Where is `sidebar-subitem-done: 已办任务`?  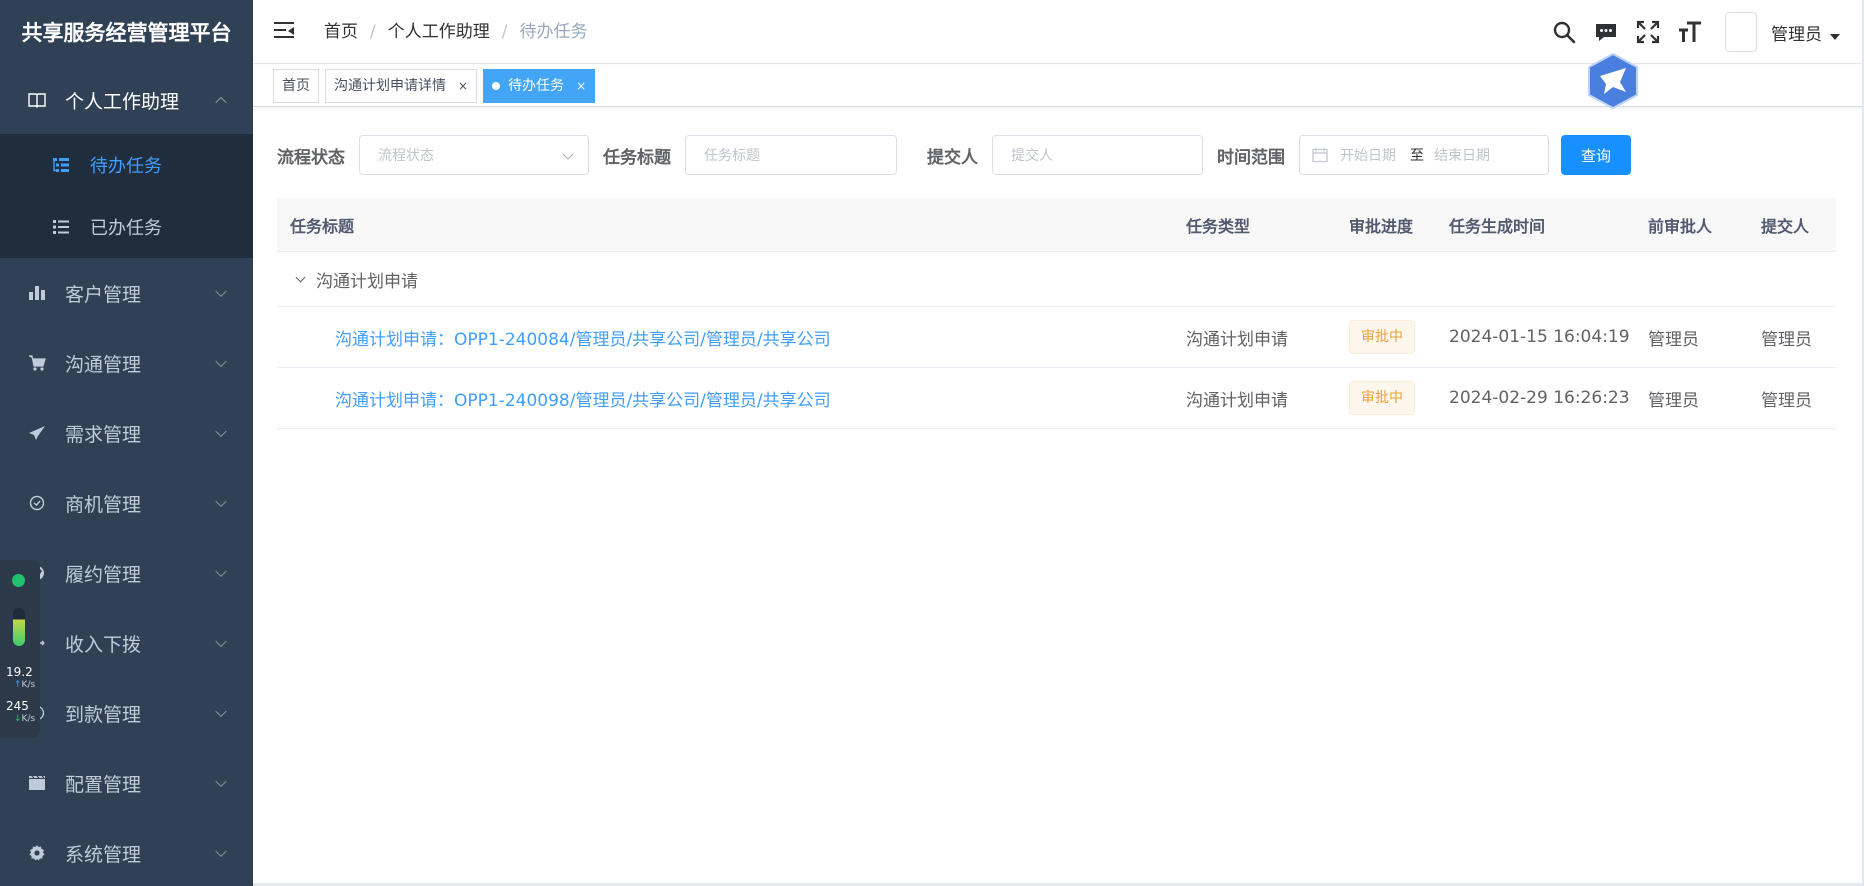 sidebar-subitem-done: 已办任务 is located at coordinates (126, 227).